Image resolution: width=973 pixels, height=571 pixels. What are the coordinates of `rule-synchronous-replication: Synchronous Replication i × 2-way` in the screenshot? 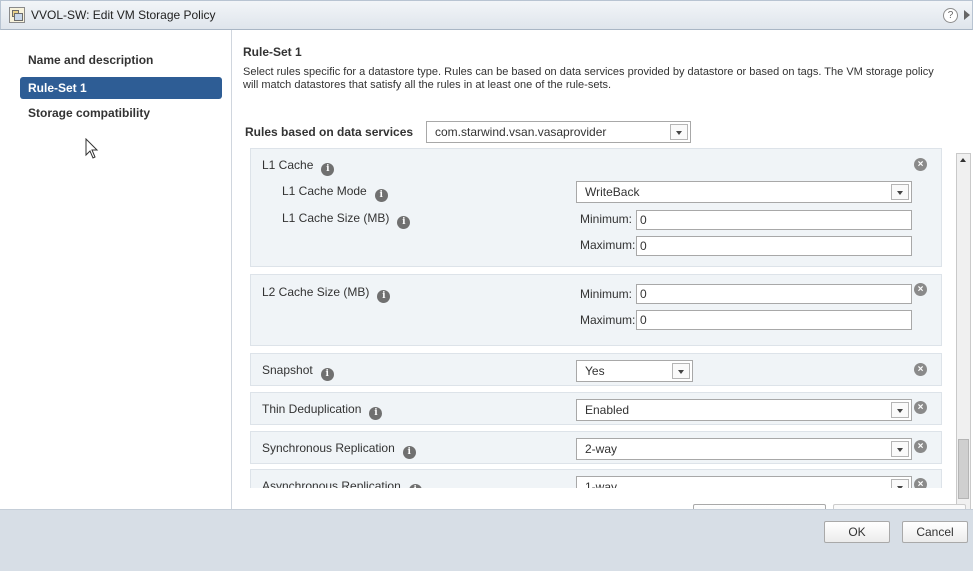 It's located at (596, 447).